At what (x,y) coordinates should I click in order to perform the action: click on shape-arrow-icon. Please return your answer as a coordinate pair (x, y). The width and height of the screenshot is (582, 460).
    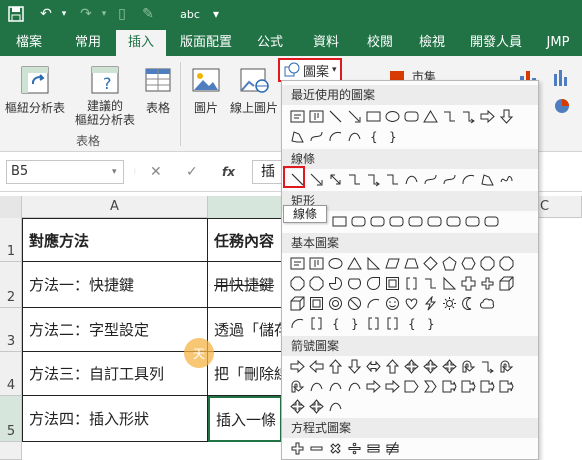
    Looking at the image, I should click on (354, 116).